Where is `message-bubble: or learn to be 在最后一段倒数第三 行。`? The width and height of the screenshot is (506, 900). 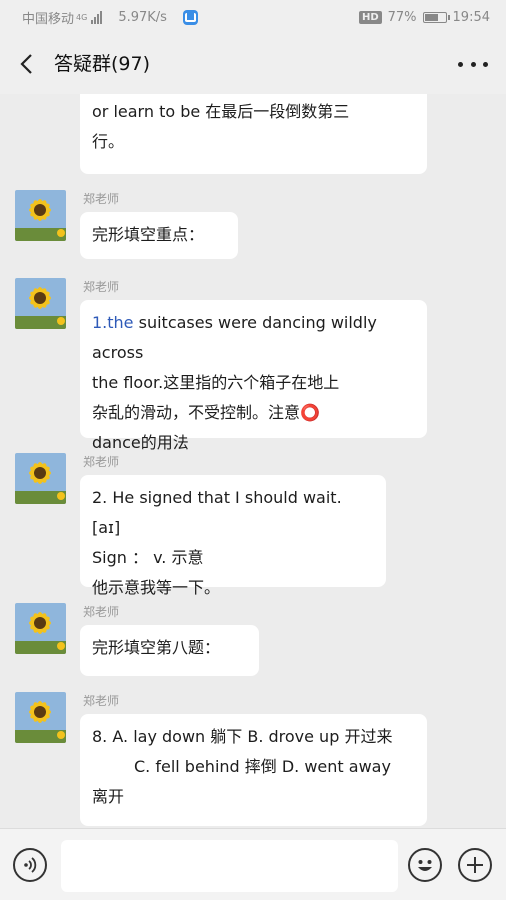 message-bubble: or learn to be 在最后一段倒数第三 行。 is located at coordinates (253, 134).